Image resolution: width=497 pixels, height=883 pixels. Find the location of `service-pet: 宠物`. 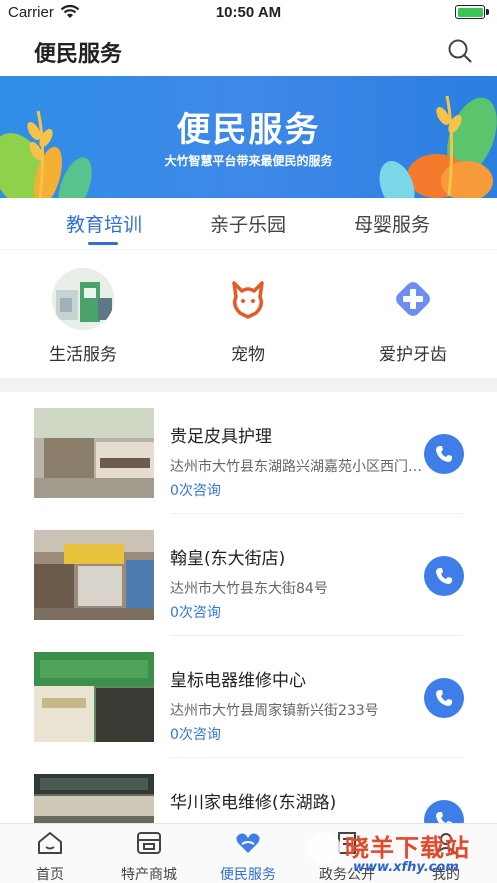

service-pet: 宠物 is located at coordinates (248, 316).